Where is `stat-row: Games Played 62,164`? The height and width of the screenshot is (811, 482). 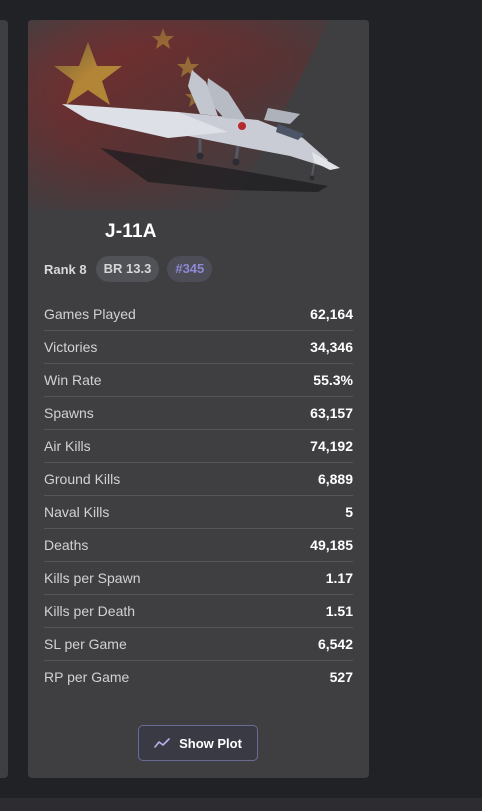 stat-row: Games Played 62,164 is located at coordinates (198, 314).